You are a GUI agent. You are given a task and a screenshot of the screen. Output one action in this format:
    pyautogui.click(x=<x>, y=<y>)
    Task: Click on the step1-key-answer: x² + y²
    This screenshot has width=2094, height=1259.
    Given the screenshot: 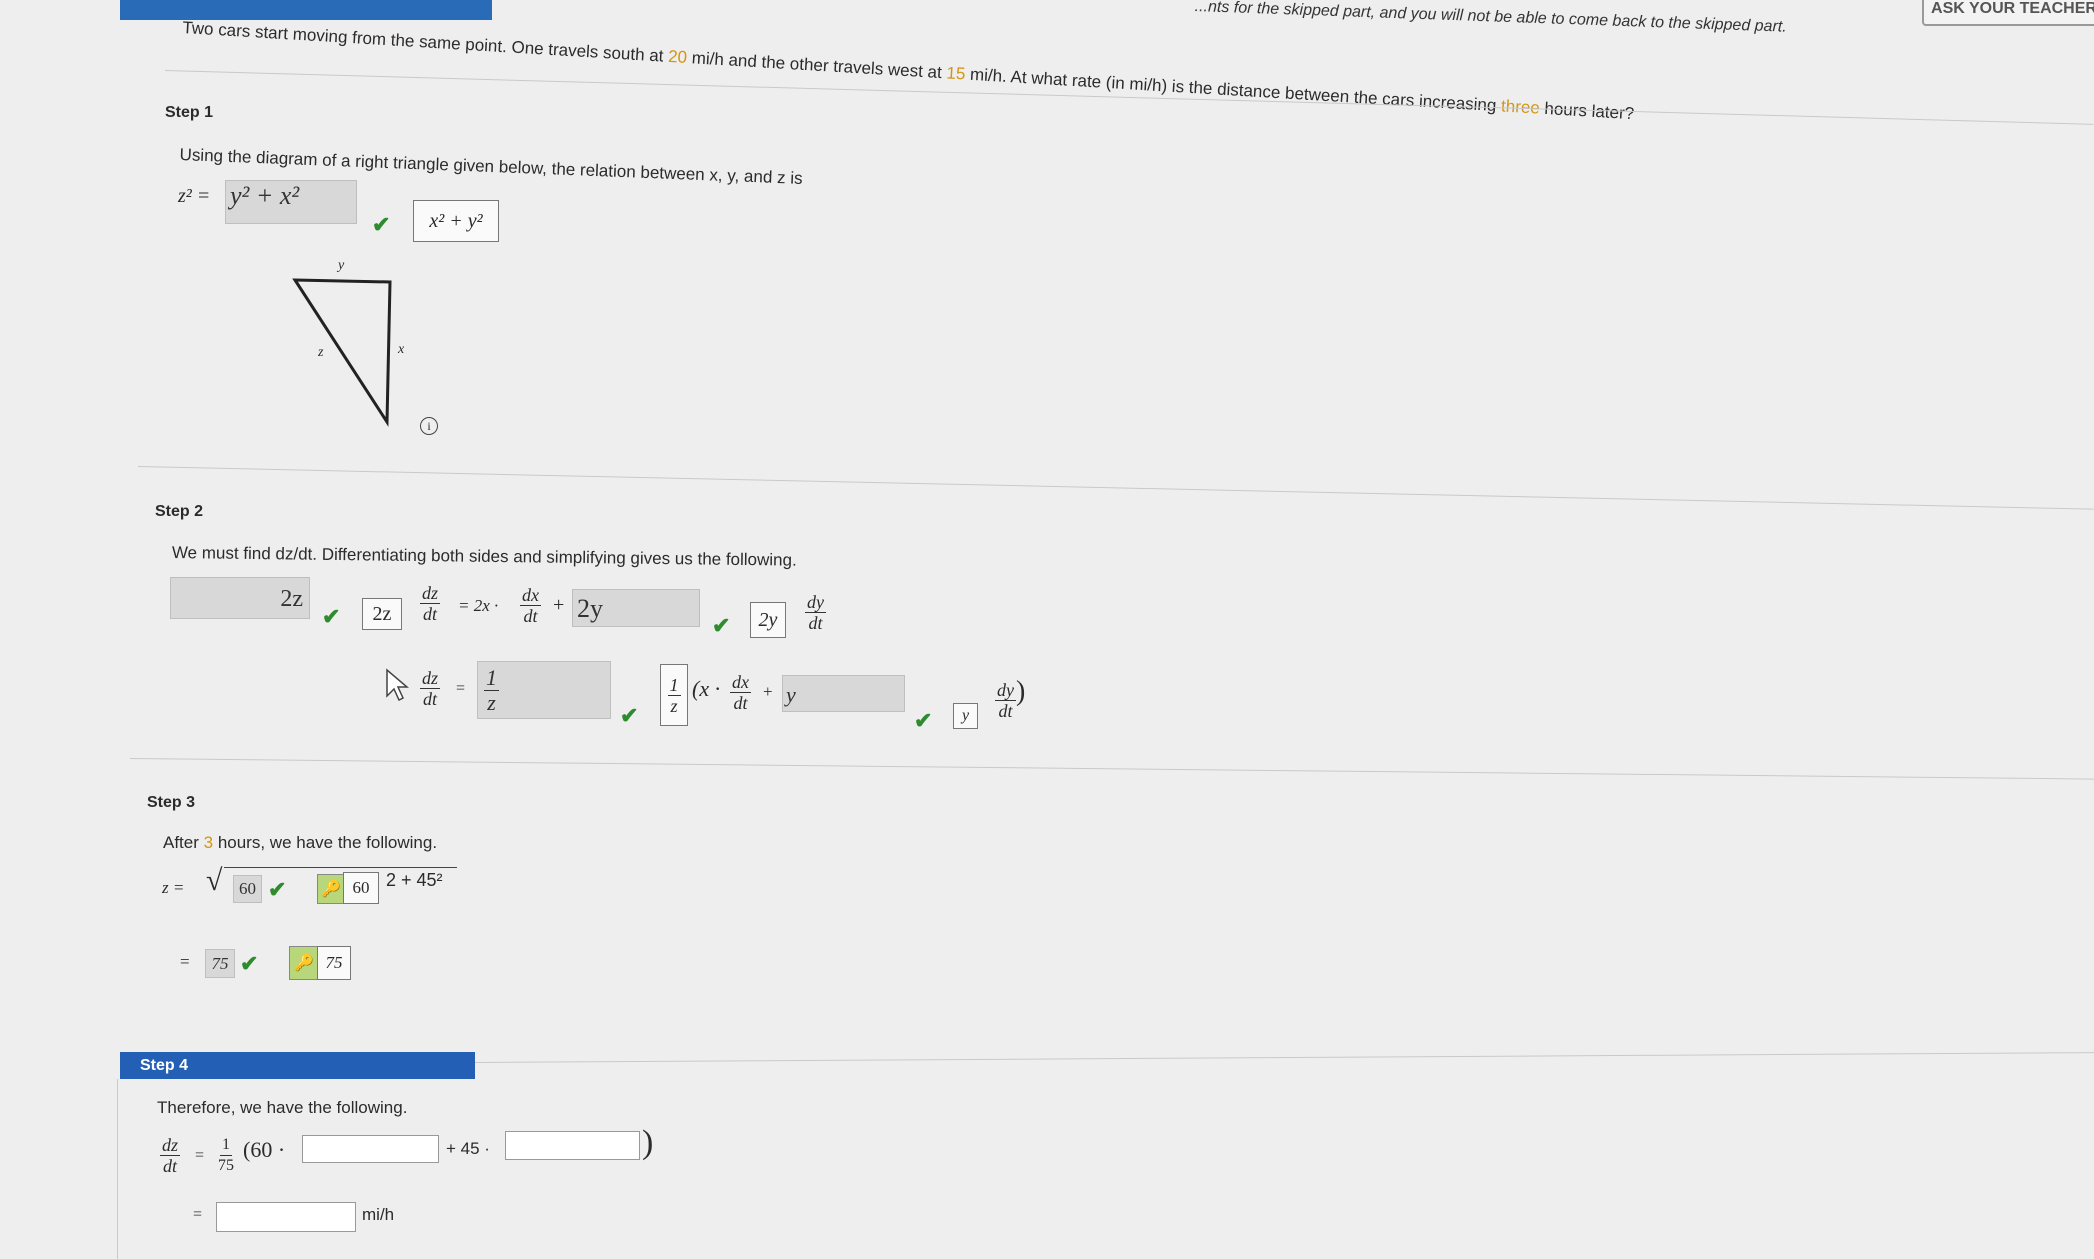 What is the action you would take?
    pyautogui.click(x=456, y=221)
    